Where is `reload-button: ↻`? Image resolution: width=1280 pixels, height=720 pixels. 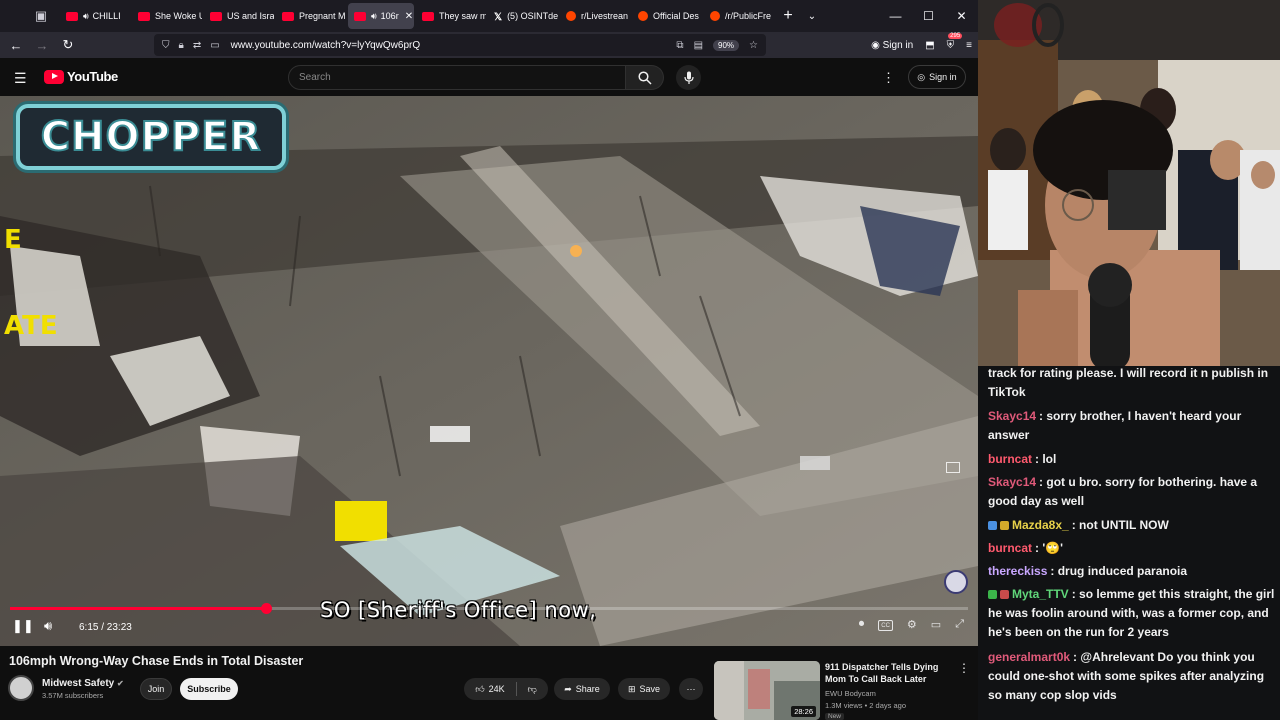
reload-button: ↻ is located at coordinates (68, 45).